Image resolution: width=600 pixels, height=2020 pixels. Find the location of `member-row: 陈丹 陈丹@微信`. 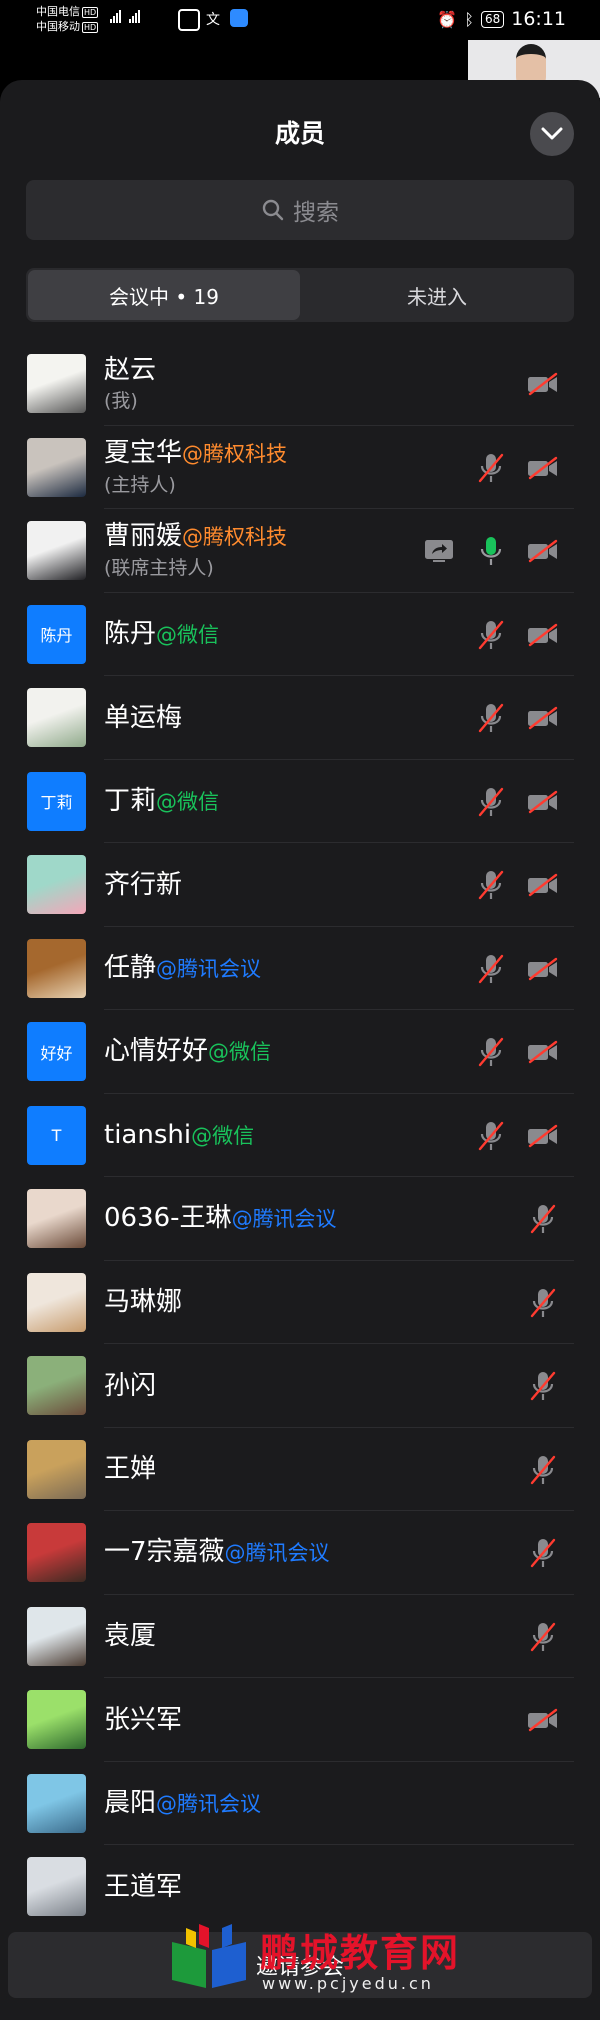

member-row: 陈丹 陈丹@微信 is located at coordinates (300, 634).